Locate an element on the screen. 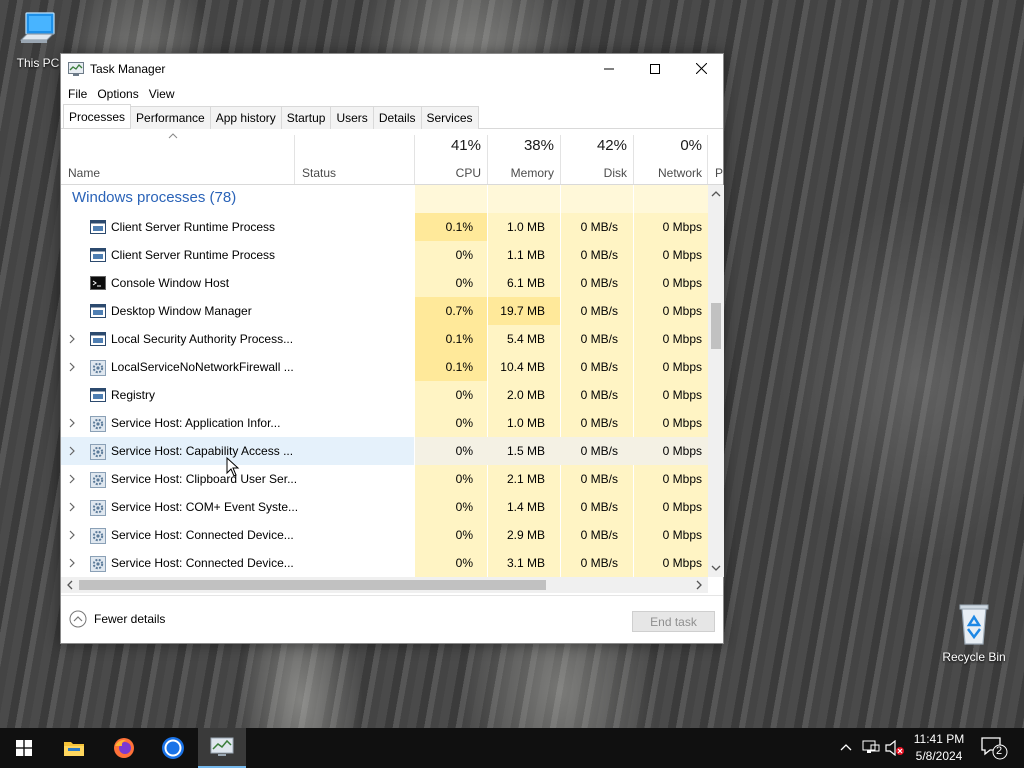 The image size is (1024, 768). fewer-details-button: Fewer details is located at coordinates (117, 619).